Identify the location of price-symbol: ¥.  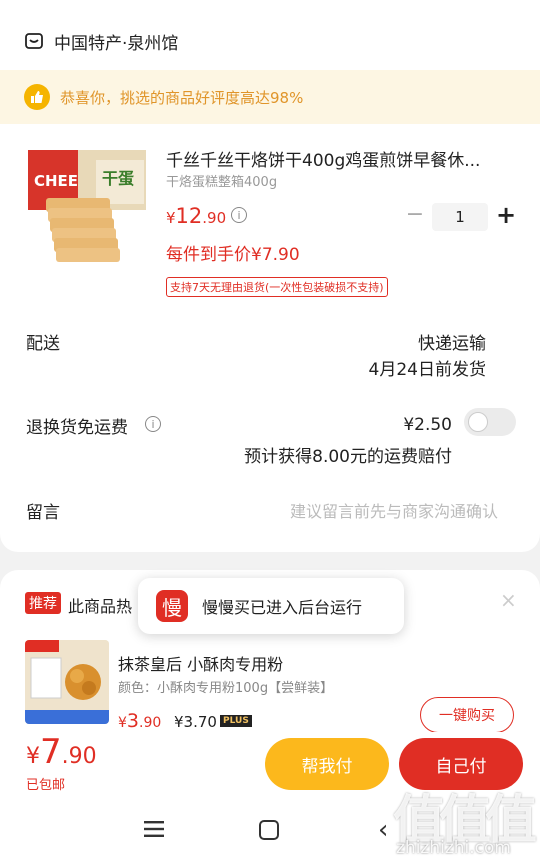
(171, 218).